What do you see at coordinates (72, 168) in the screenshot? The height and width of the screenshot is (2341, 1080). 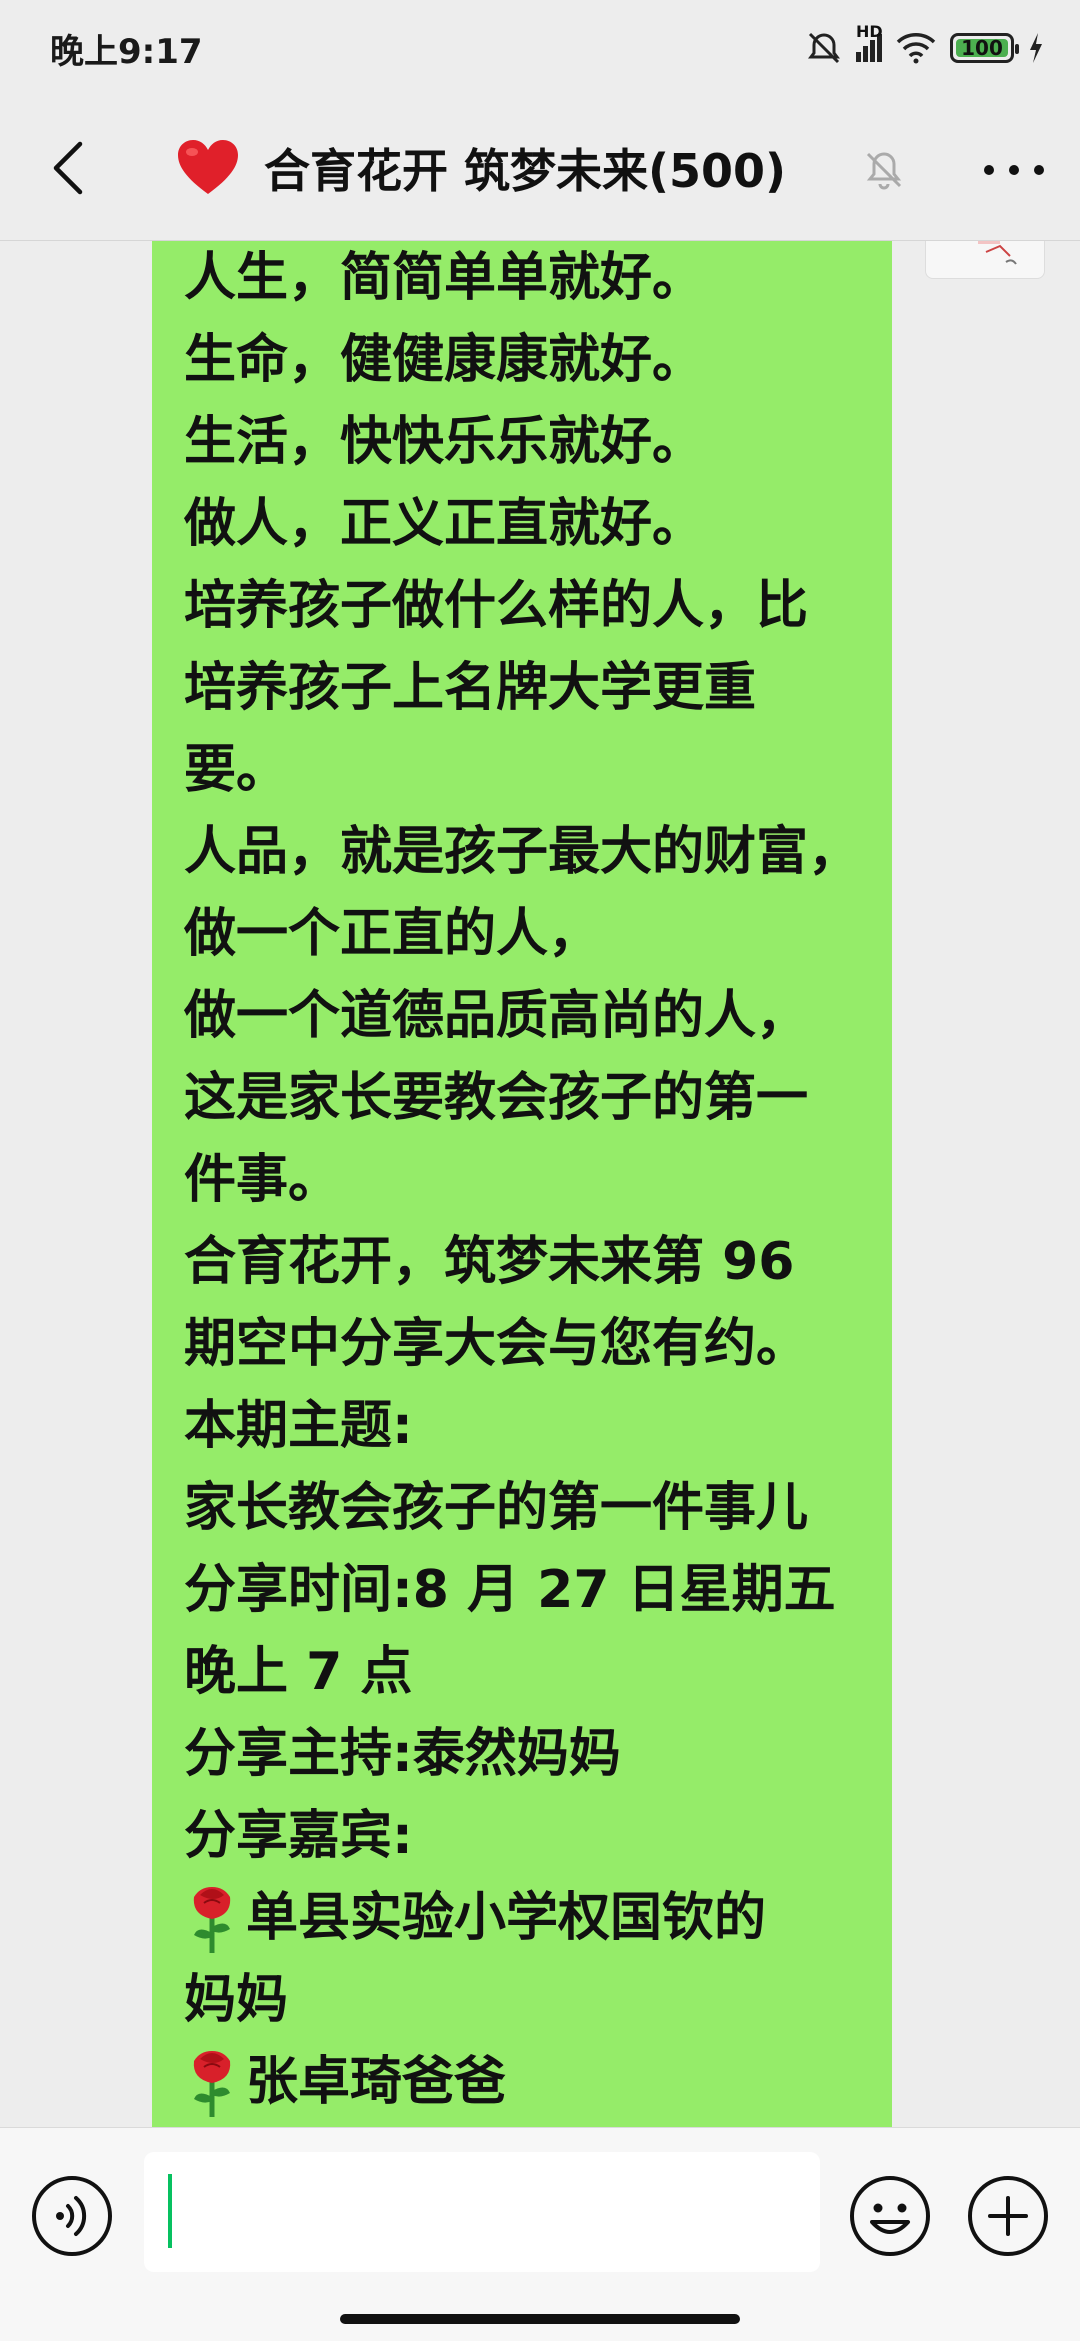 I see `back-icon` at bounding box center [72, 168].